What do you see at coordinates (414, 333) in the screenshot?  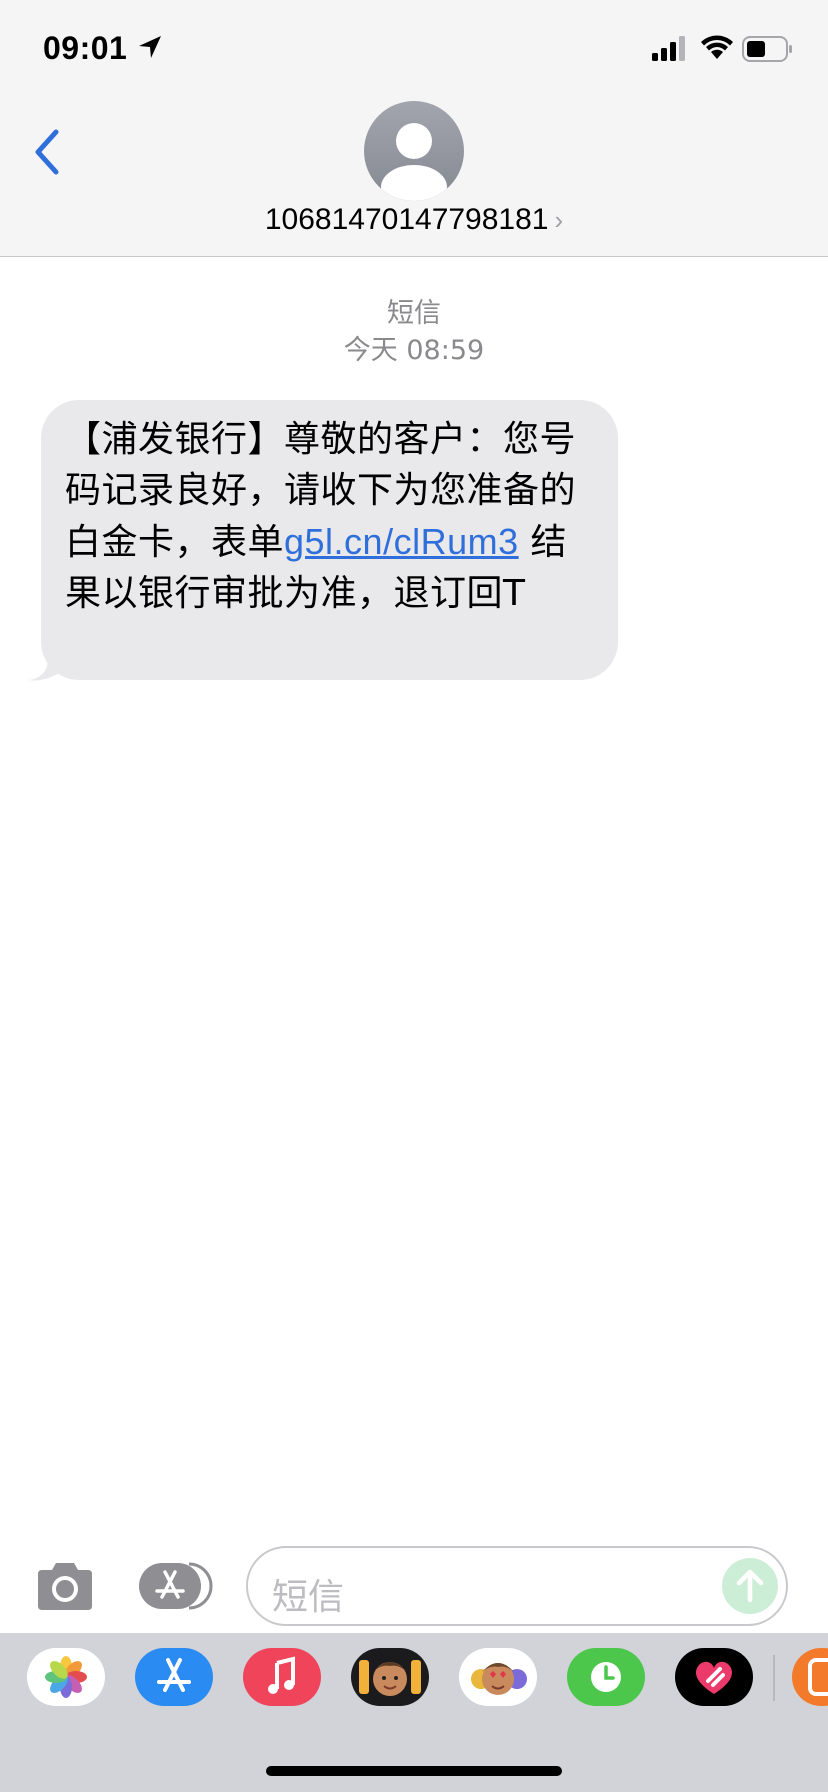 I see `conversation-meta: 短信 今天 08:59` at bounding box center [414, 333].